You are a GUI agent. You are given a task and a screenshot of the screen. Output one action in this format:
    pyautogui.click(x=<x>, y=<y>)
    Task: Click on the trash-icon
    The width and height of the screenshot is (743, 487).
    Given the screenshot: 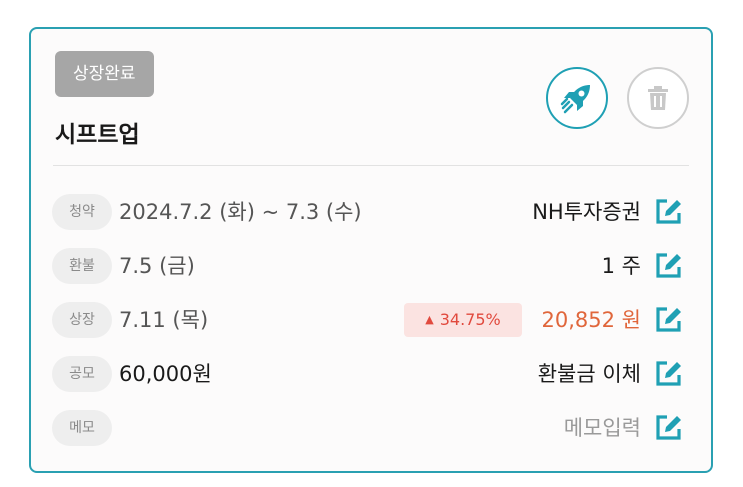 What is the action you would take?
    pyautogui.click(x=658, y=98)
    